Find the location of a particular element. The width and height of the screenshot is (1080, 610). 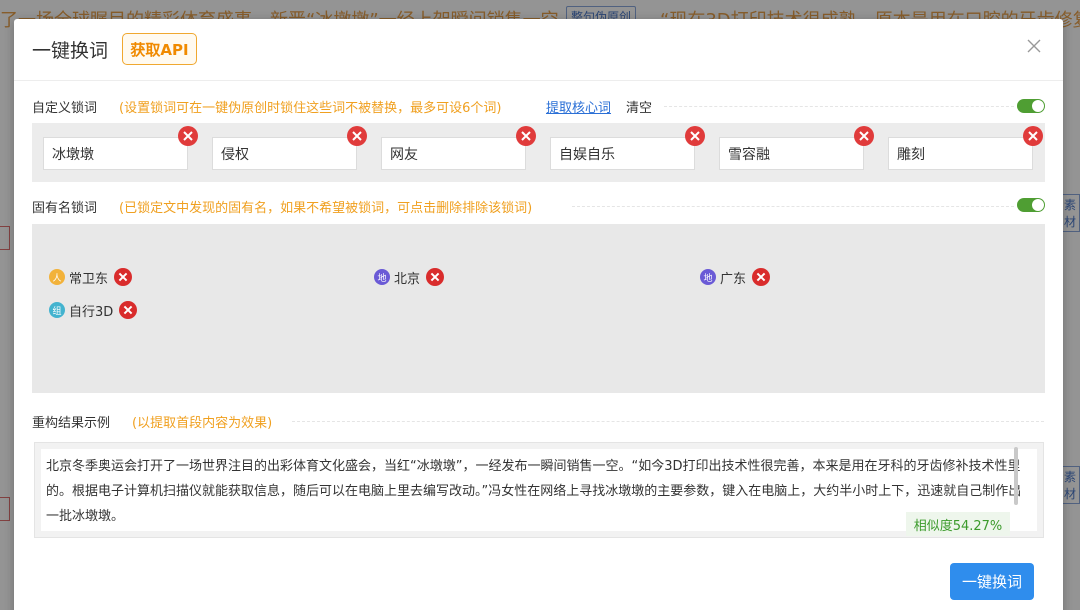

proper-noun-chip: 组 自行3D is located at coordinates (93, 310).